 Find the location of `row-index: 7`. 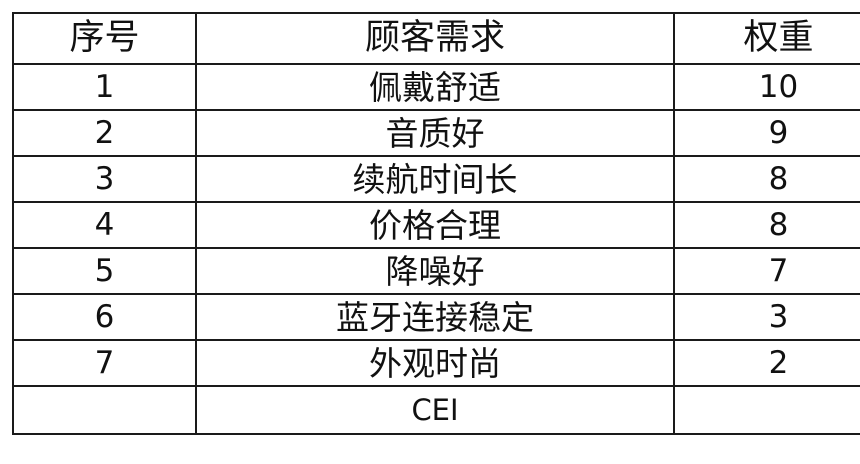

row-index: 7 is located at coordinates (104, 363).